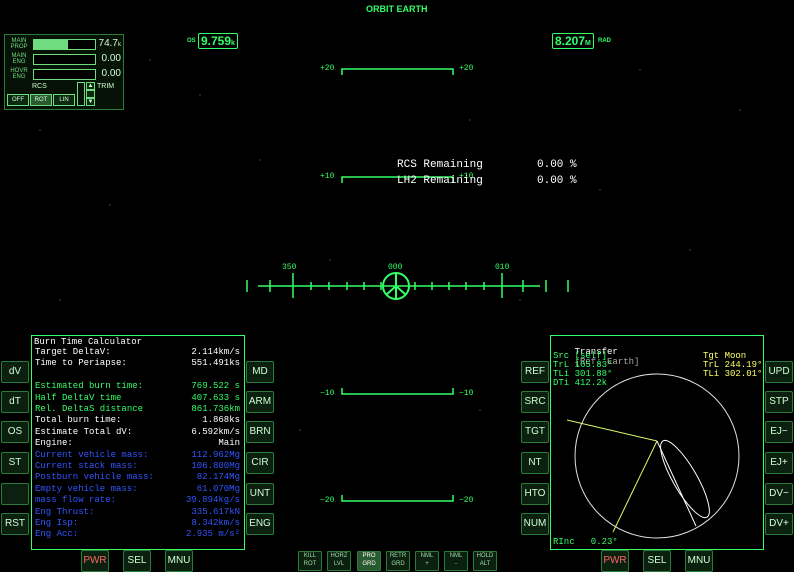 The height and width of the screenshot is (572, 794). I want to click on burn-line-value: 2.935 m/s², so click(212, 534).